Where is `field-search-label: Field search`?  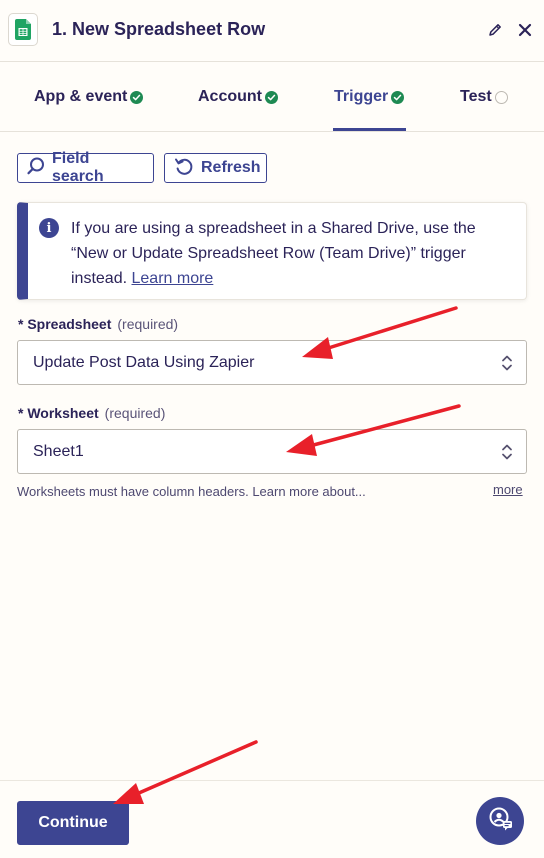
field-search-label: Field search is located at coordinates (78, 167).